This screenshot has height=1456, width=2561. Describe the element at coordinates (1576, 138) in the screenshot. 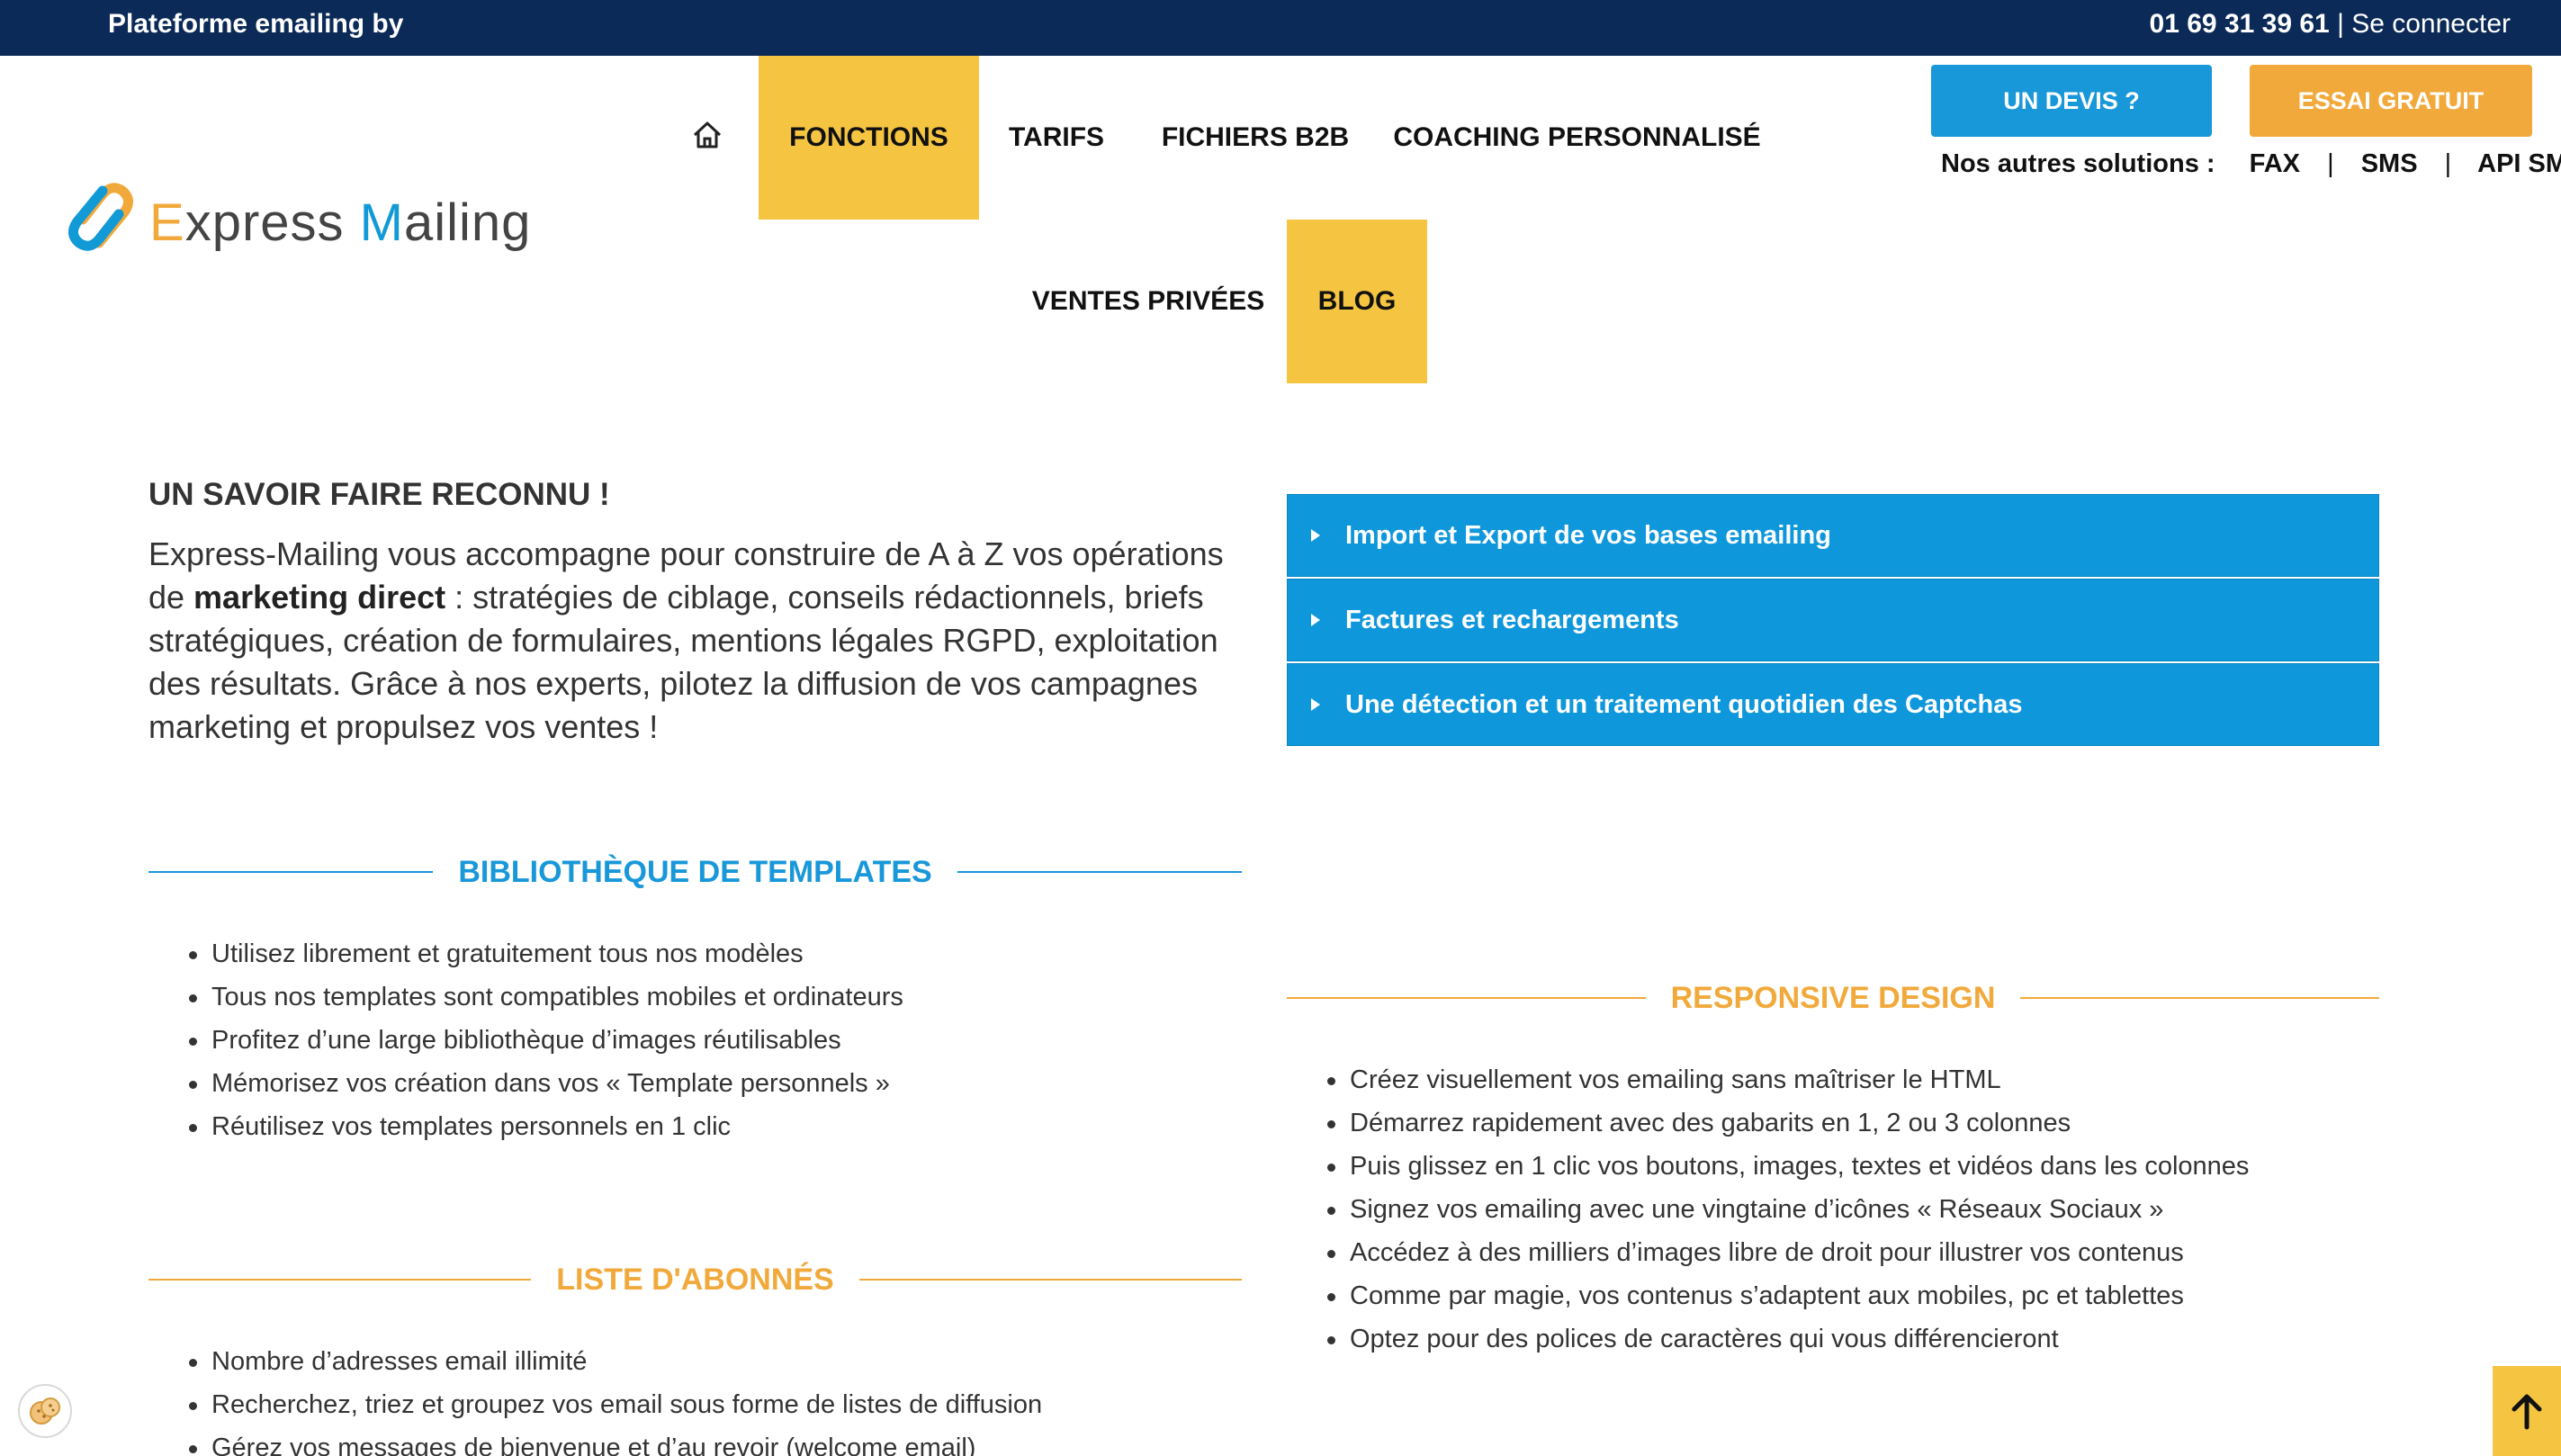

I see `nav-item-coaching: COACHING PERSONNALISÉ` at that location.